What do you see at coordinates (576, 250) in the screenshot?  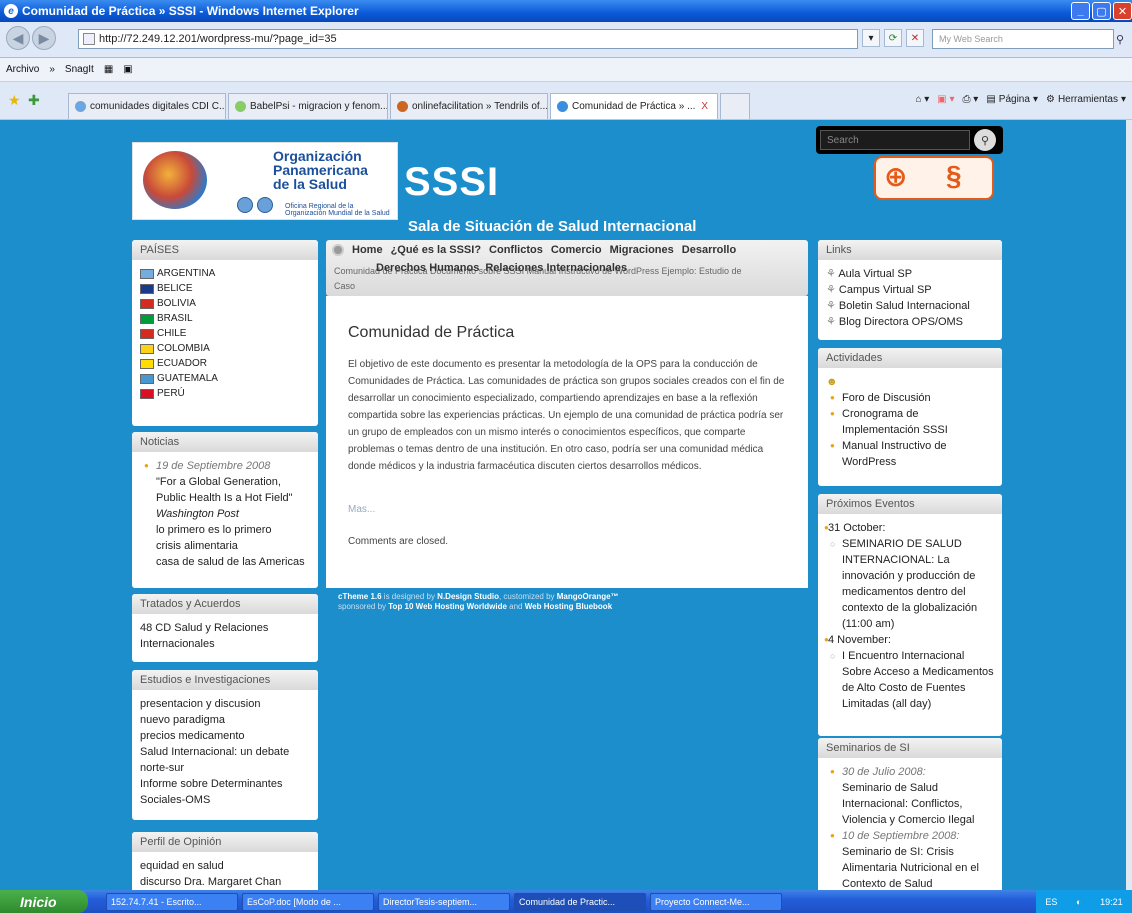 I see `nav-comercio: Comercio` at bounding box center [576, 250].